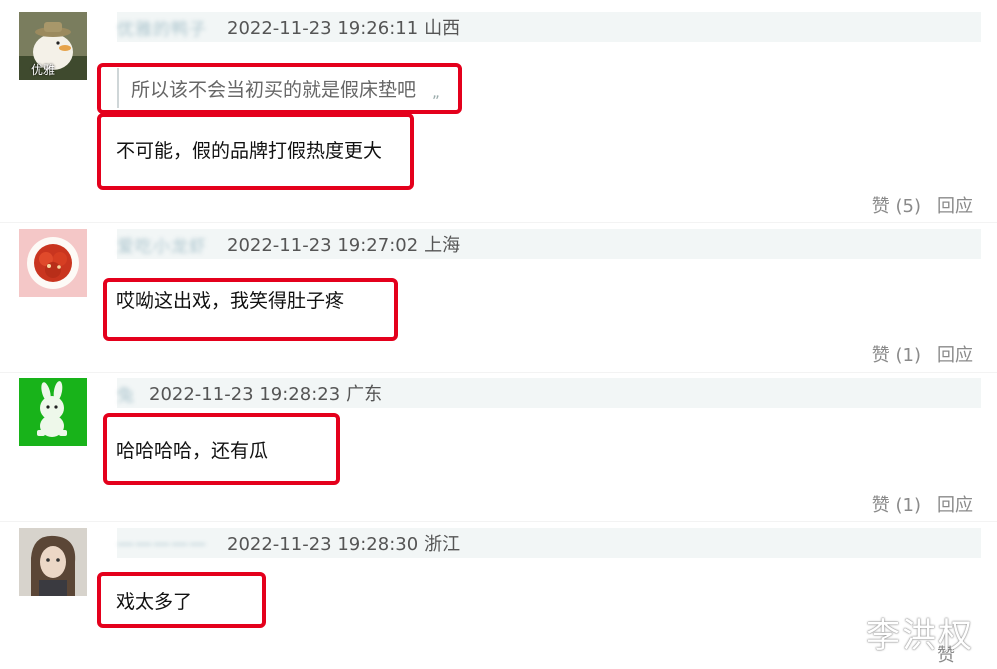 The height and width of the screenshot is (669, 997). Describe the element at coordinates (245, 394) in the screenshot. I see `comment-timestamp: 2022-11-23 19:28:23` at that location.